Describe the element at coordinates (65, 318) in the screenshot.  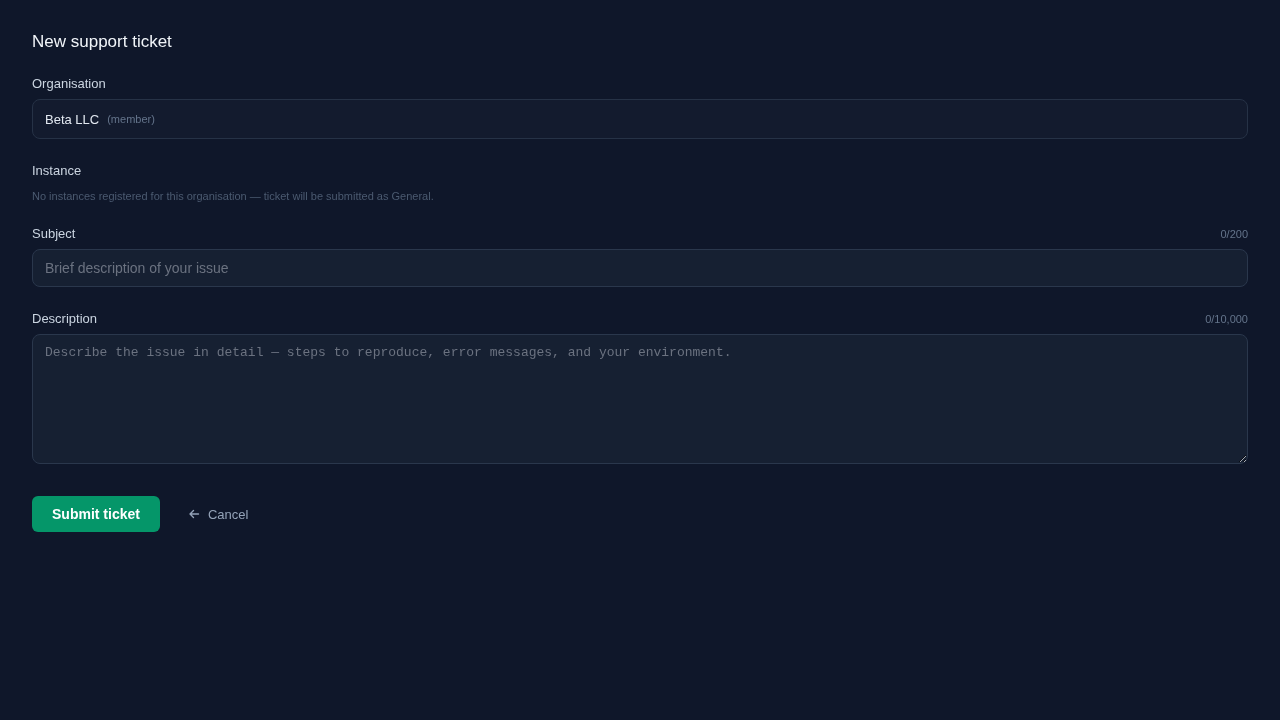
I see `field-label: Description` at that location.